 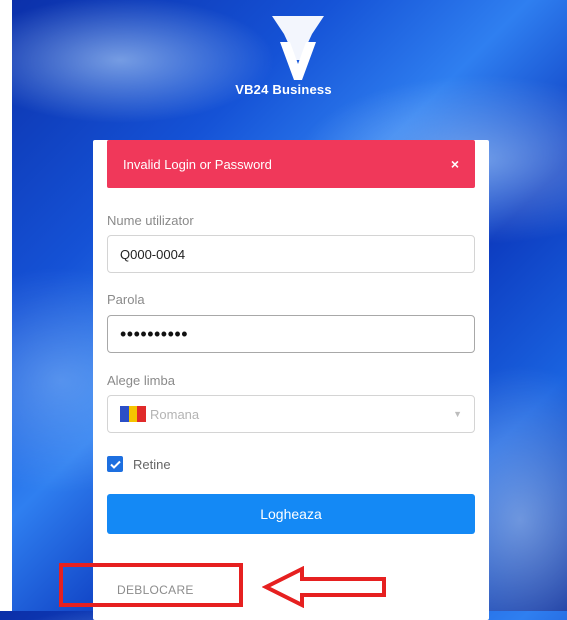 I want to click on highlight-box, so click(x=151, y=585).